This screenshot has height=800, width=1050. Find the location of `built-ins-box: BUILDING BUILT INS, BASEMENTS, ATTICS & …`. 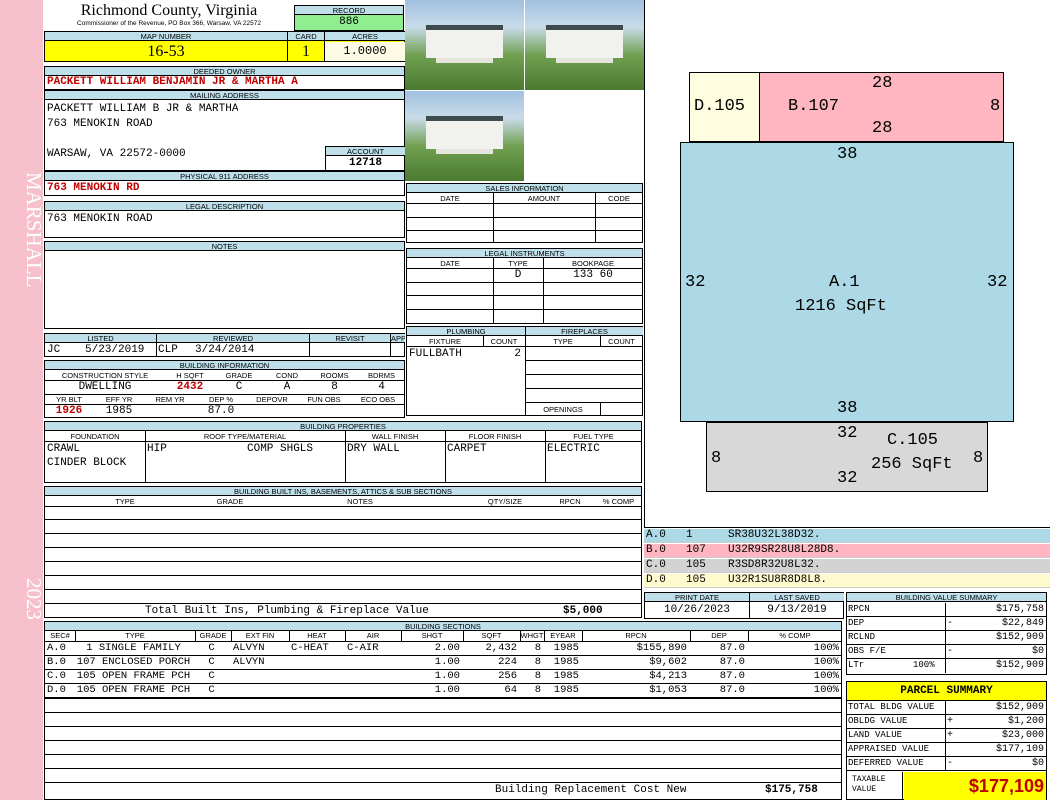

built-ins-box: BUILDING BUILT INS, BASEMENTS, ATTICS & … is located at coordinates (343, 552).